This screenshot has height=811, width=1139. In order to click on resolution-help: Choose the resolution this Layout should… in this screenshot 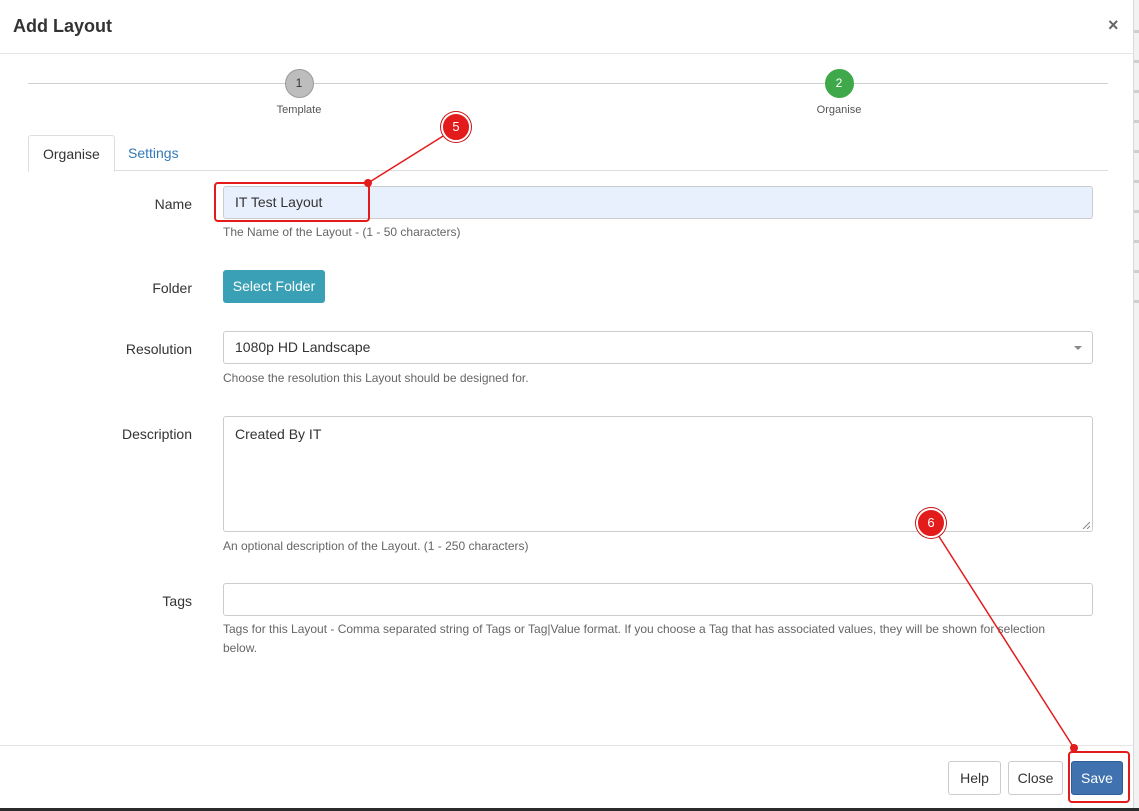, I will do `click(376, 378)`.